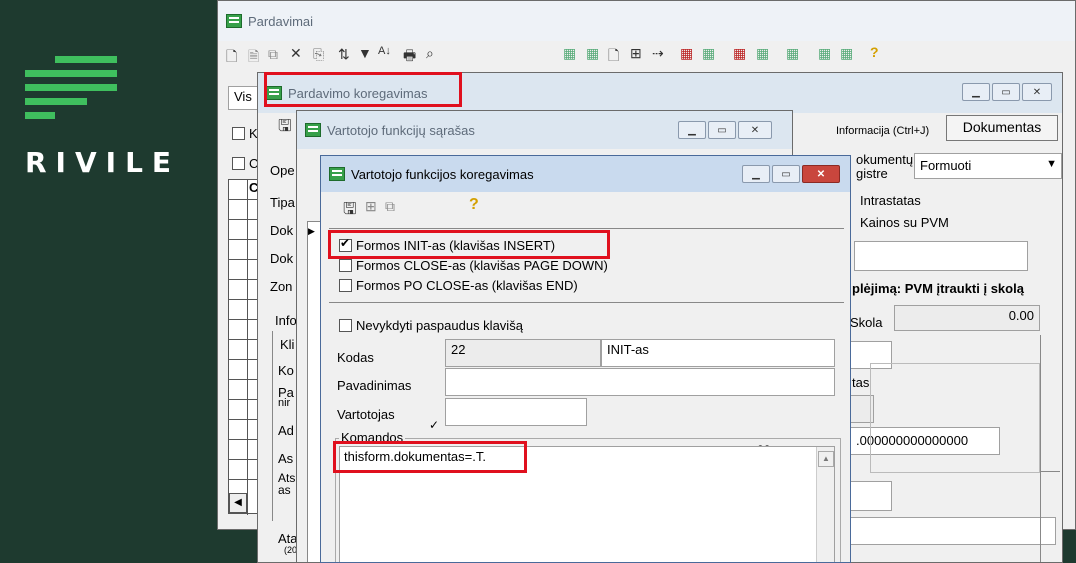 The image size is (1076, 563). I want to click on checkbox-close-box, so click(345, 265).